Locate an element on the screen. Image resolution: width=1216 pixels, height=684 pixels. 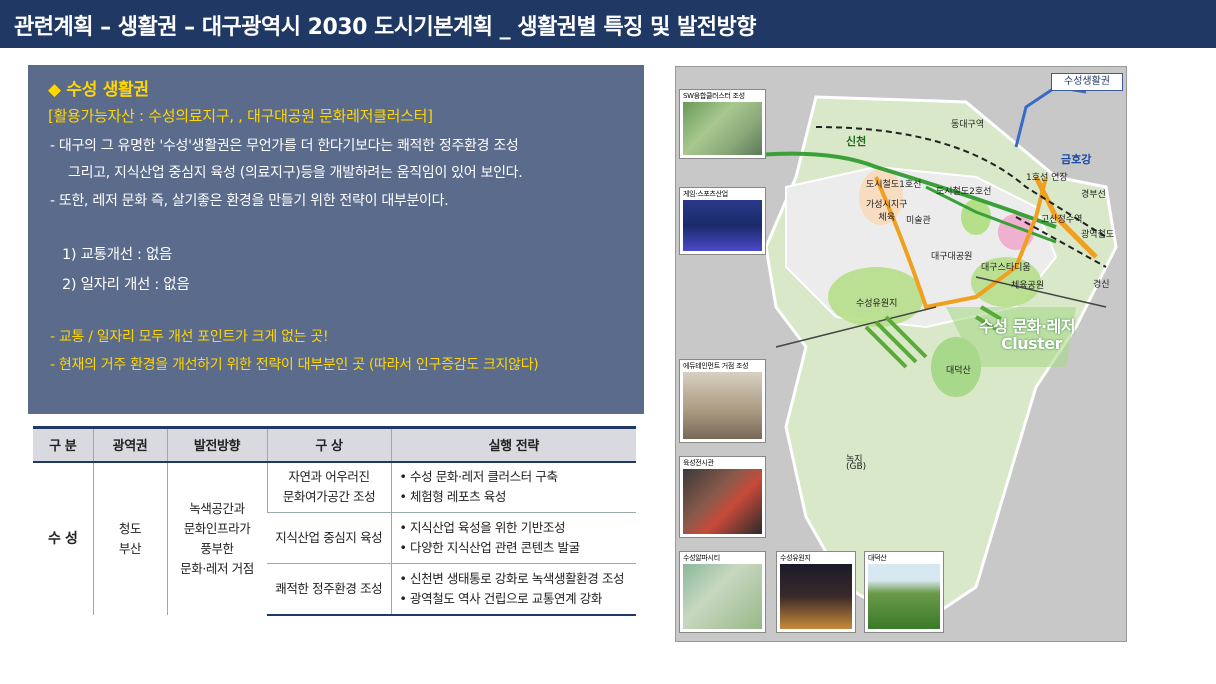
map-label-ext1: 1호선 연장 is located at coordinates (1047, 178).